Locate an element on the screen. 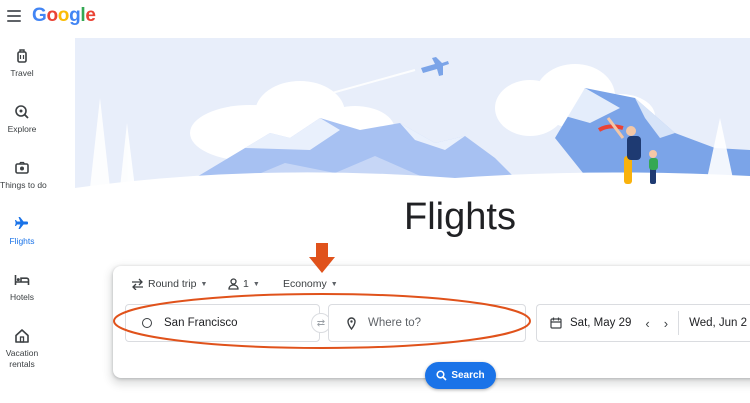 This screenshot has height=403, width=750. sidebar-item-label: Travel is located at coordinates (22, 73).